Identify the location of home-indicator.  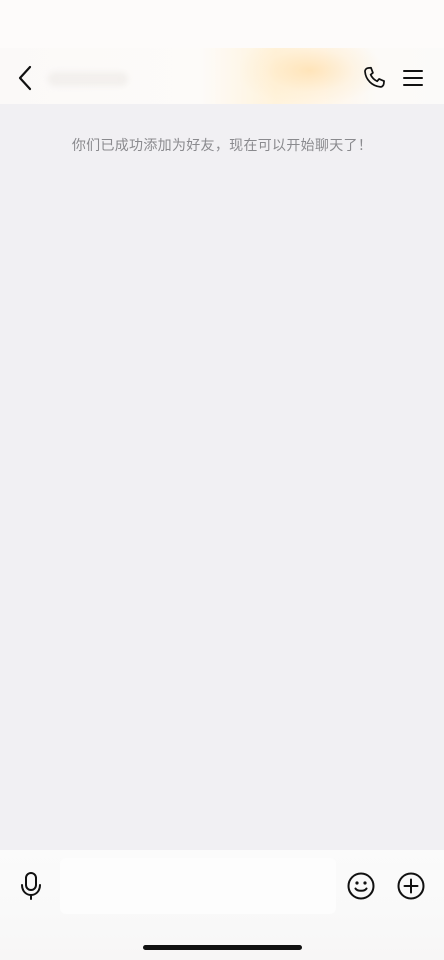
(222, 947).